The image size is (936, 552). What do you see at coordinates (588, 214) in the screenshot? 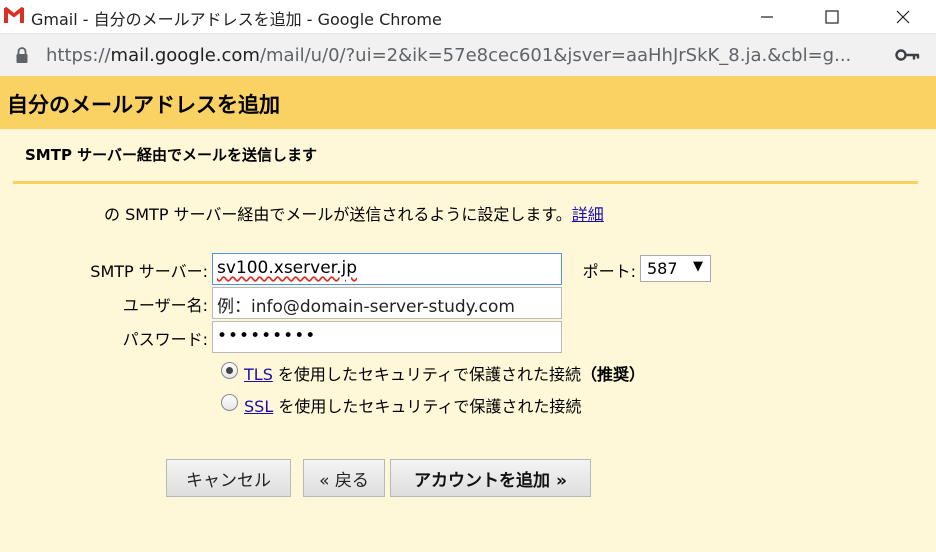
I see `details-link: 詳細` at bounding box center [588, 214].